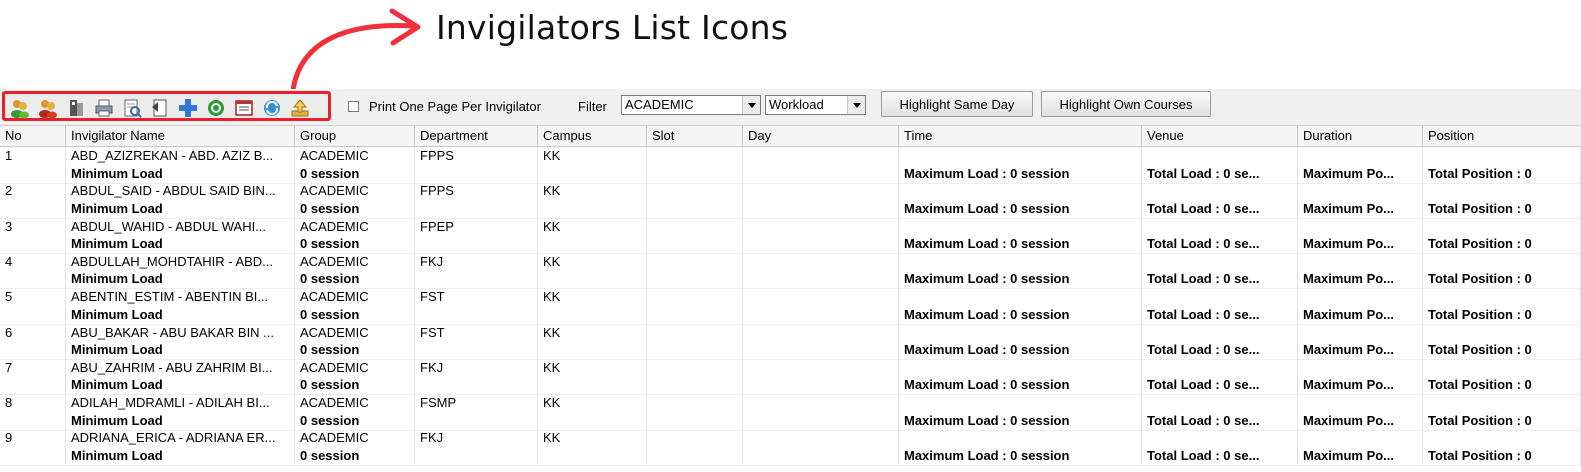  I want to click on workload-select-value: Workload, so click(796, 104).